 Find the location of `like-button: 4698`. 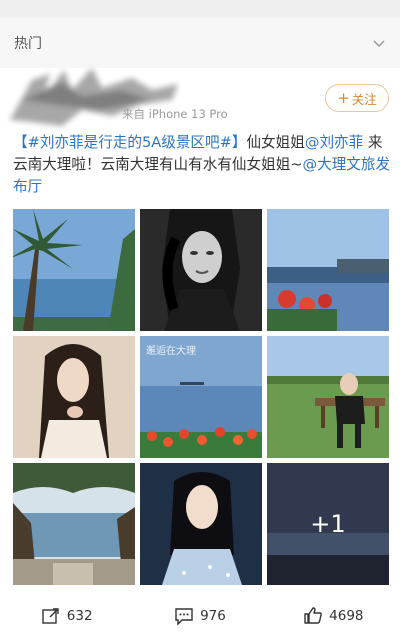

like-button: 4698 is located at coordinates (333, 616).